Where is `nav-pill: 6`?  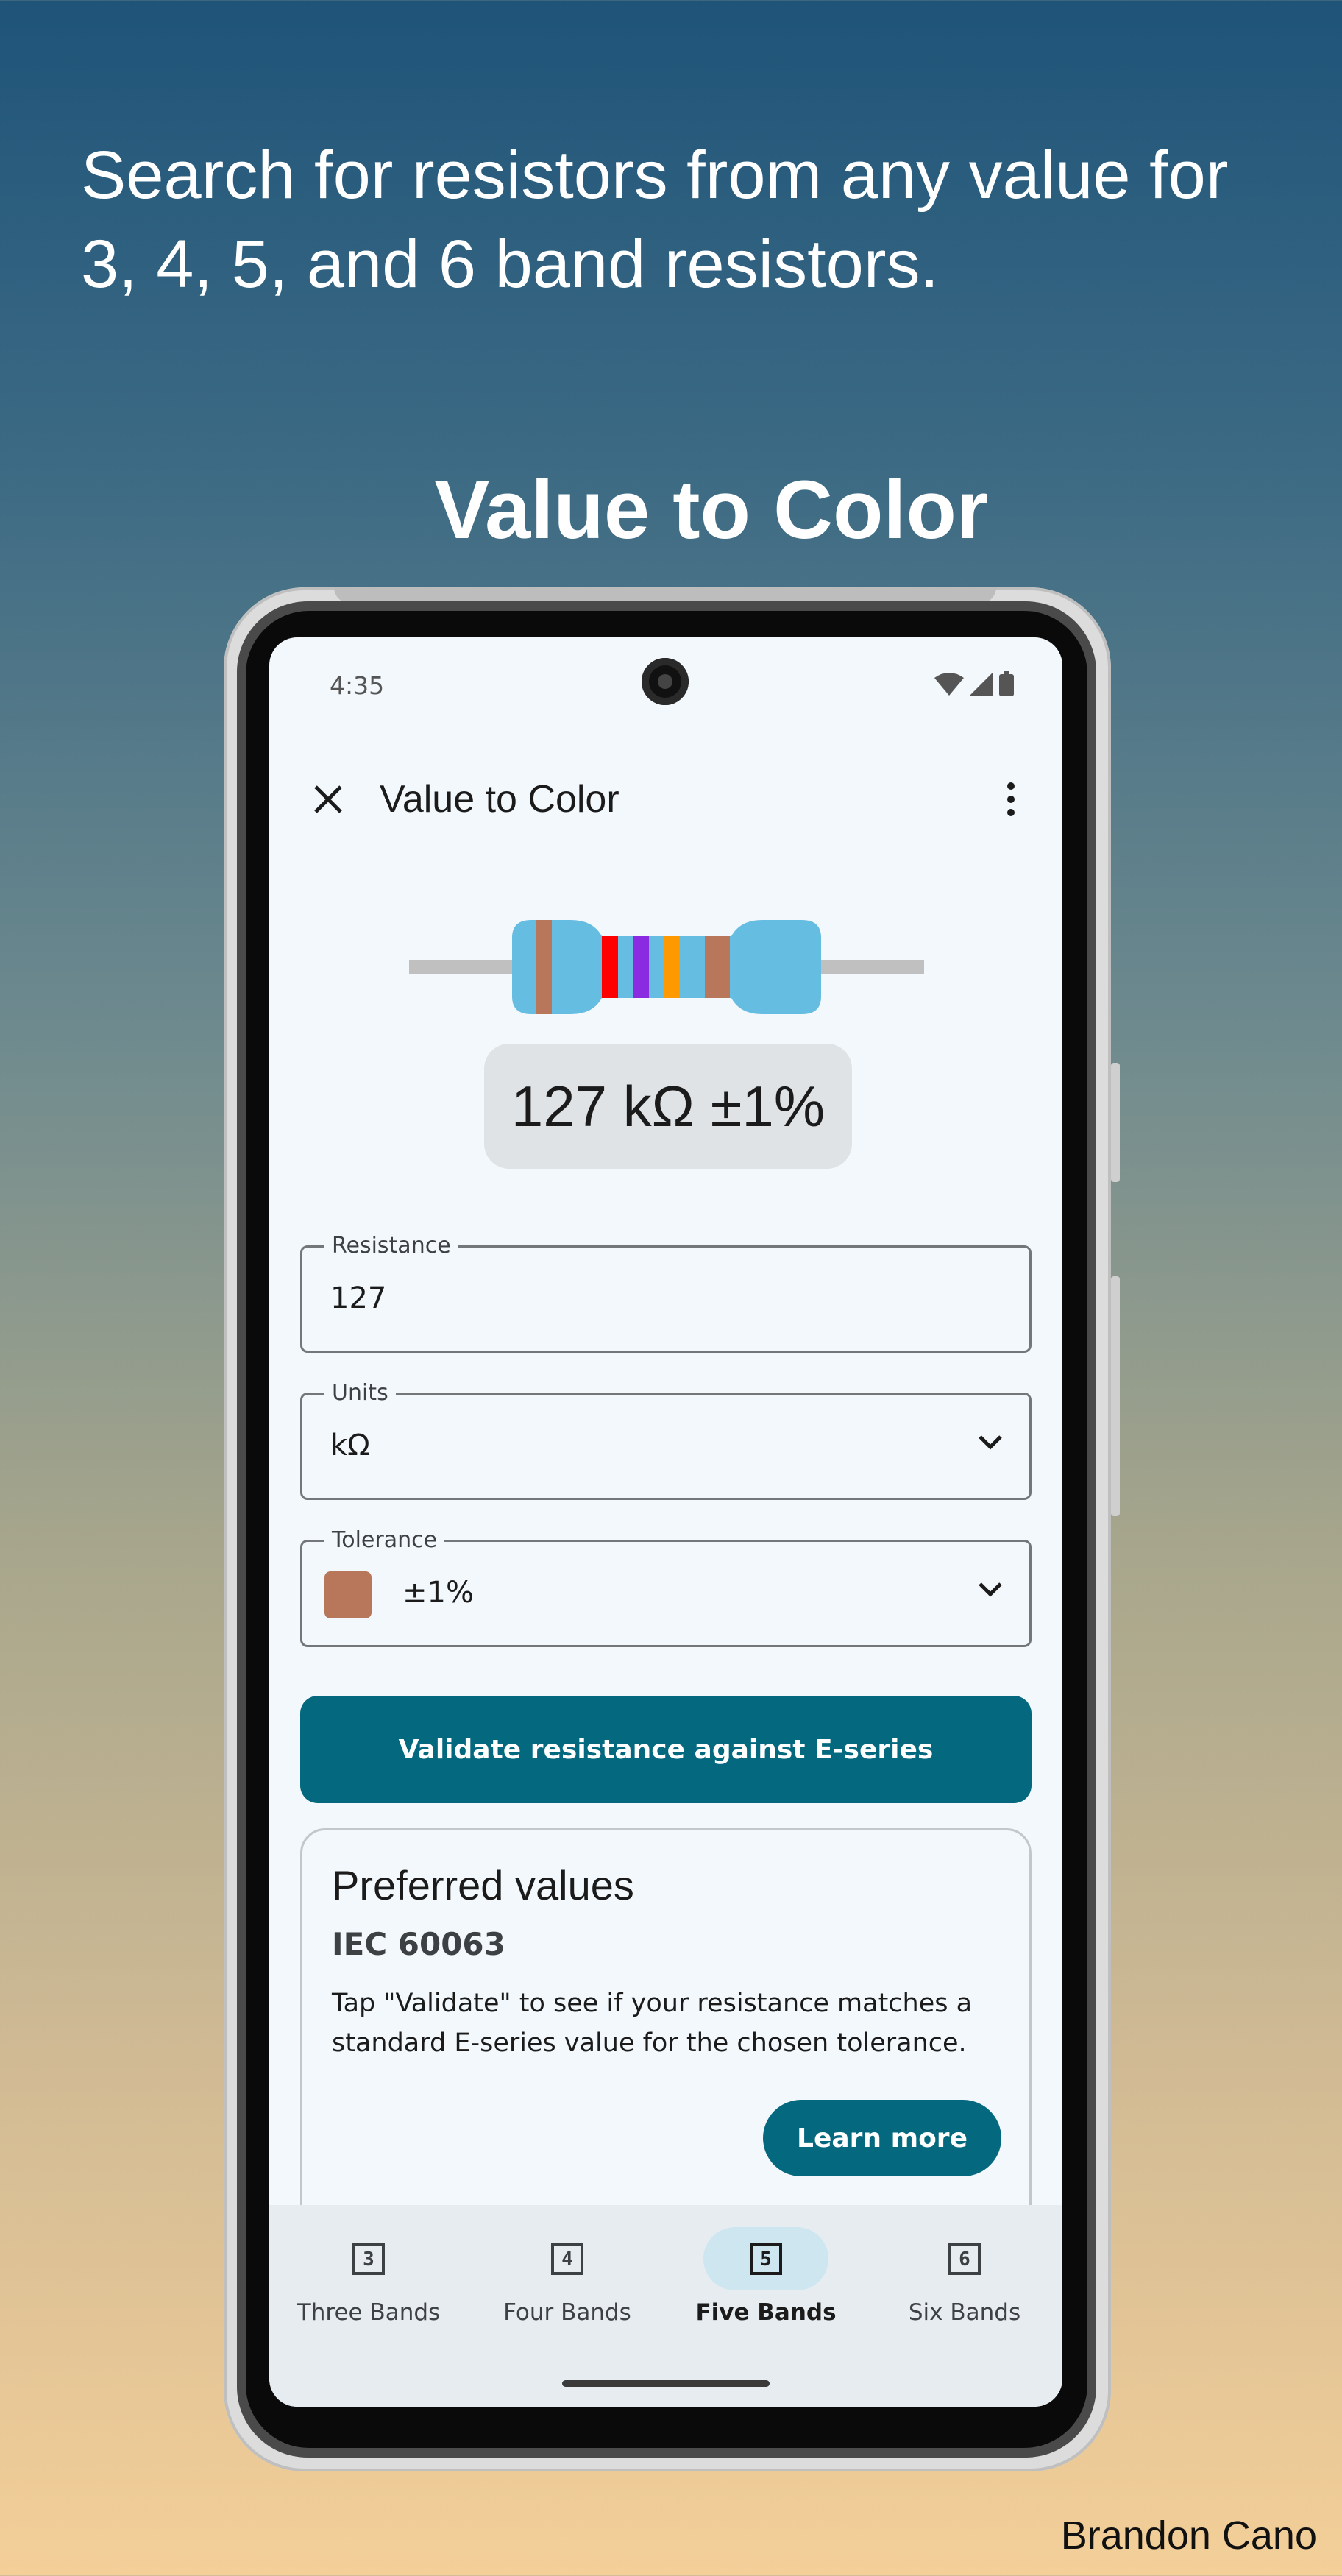
nav-pill: 6 is located at coordinates (964, 2258).